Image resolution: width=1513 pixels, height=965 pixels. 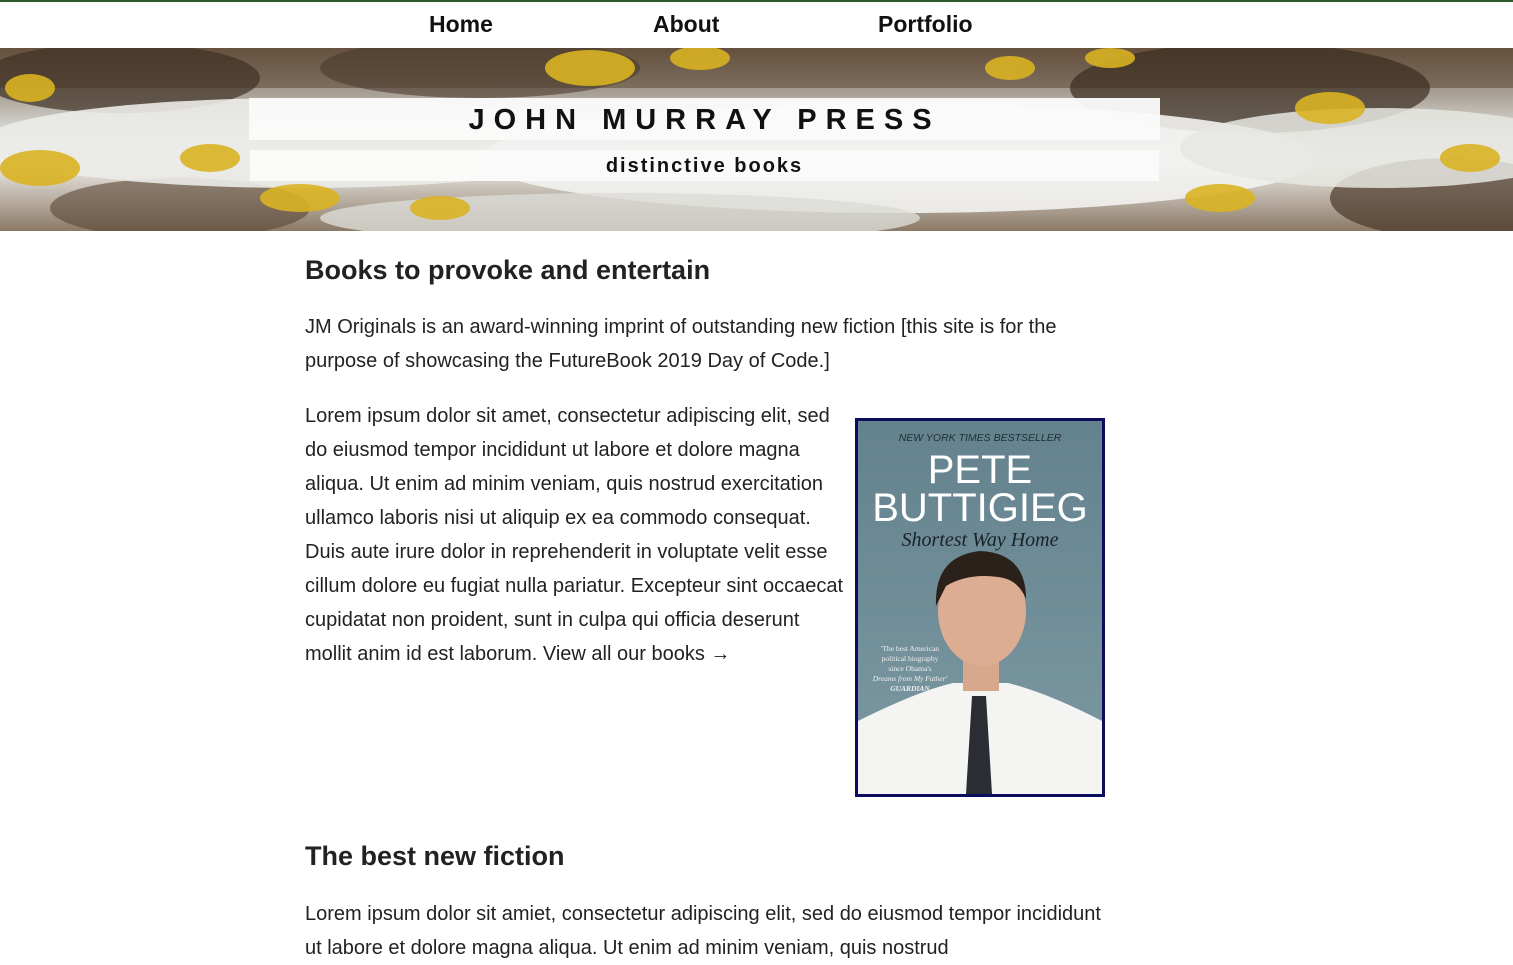 I want to click on nav-link-portfolio: Portfolio, so click(x=925, y=24).